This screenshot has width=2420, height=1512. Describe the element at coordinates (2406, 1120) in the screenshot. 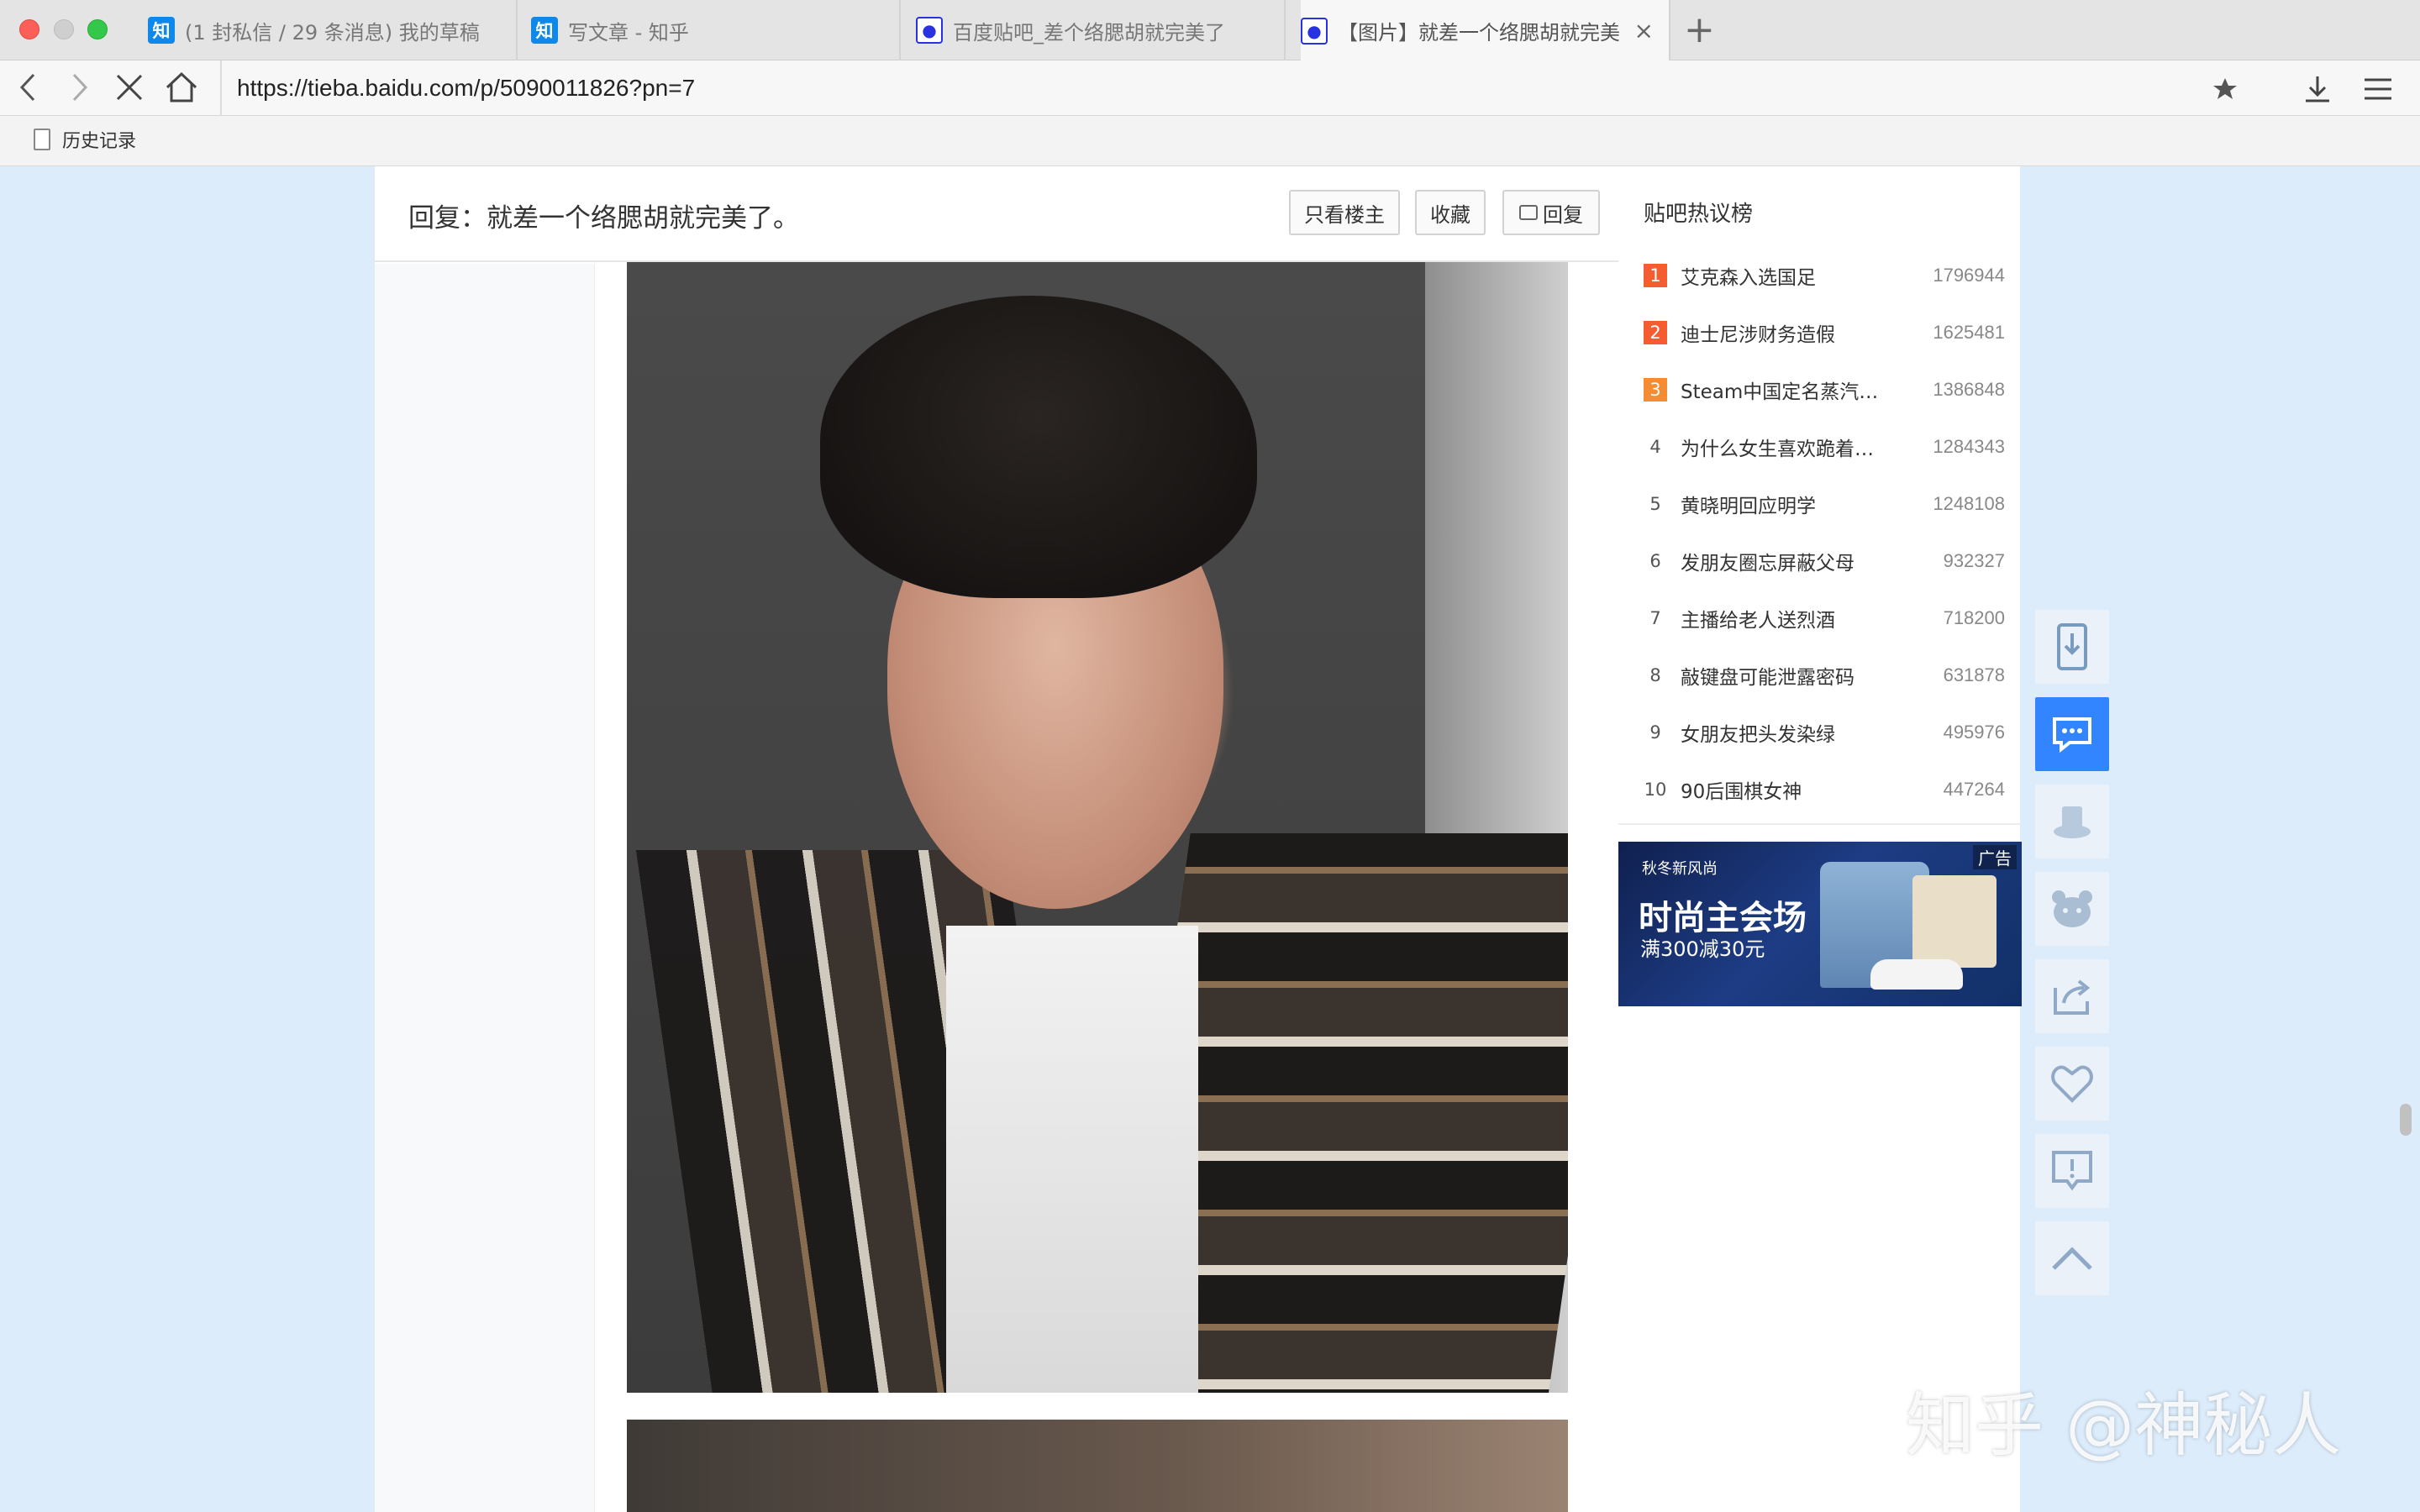

I see `page-scrollbar-thumb` at that location.